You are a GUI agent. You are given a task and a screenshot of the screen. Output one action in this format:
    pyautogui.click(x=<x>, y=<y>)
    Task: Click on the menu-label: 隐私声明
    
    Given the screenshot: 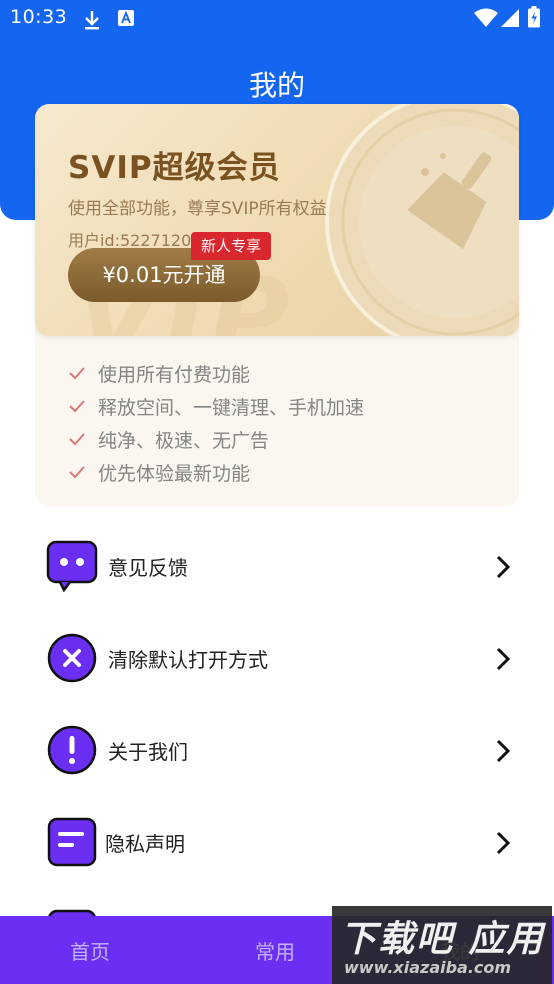 What is the action you would take?
    pyautogui.click(x=145, y=844)
    